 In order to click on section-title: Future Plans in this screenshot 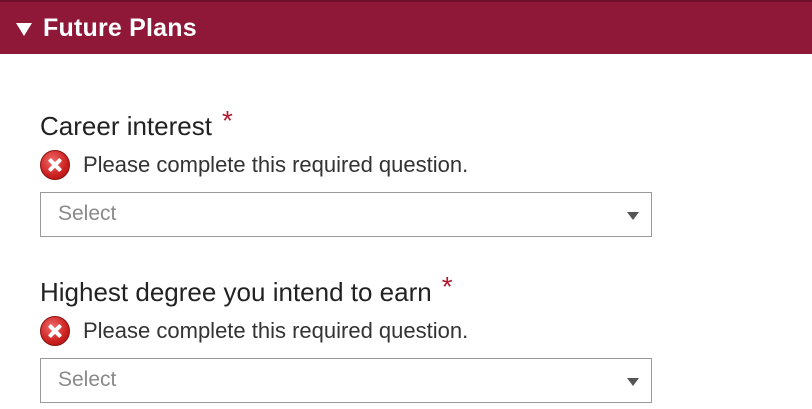, I will do `click(120, 27)`.